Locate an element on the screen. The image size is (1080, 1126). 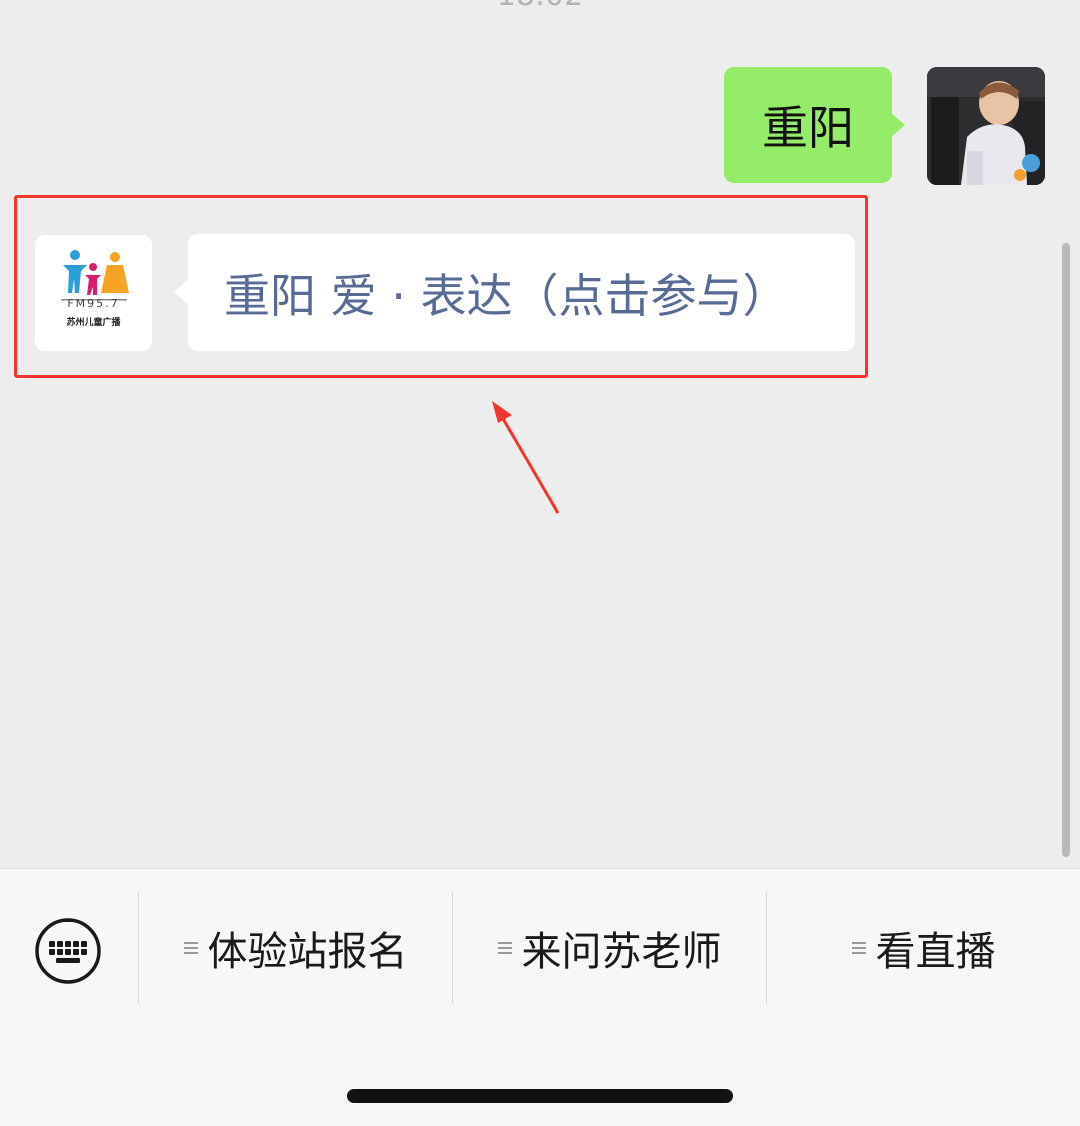
menu-item-live: 看直播 is located at coordinates (923, 947).